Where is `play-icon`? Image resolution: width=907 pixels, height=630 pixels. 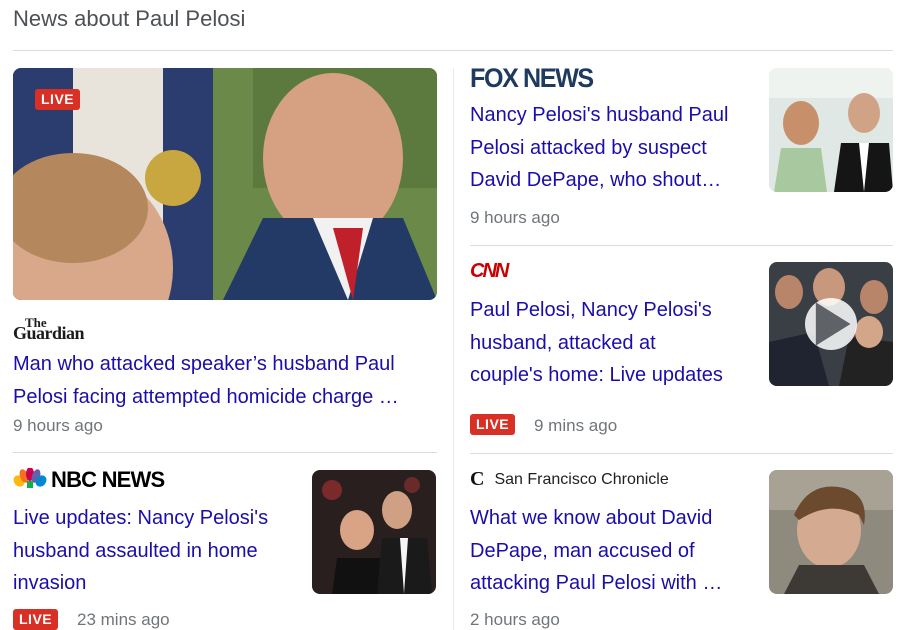
play-icon is located at coordinates (831, 324).